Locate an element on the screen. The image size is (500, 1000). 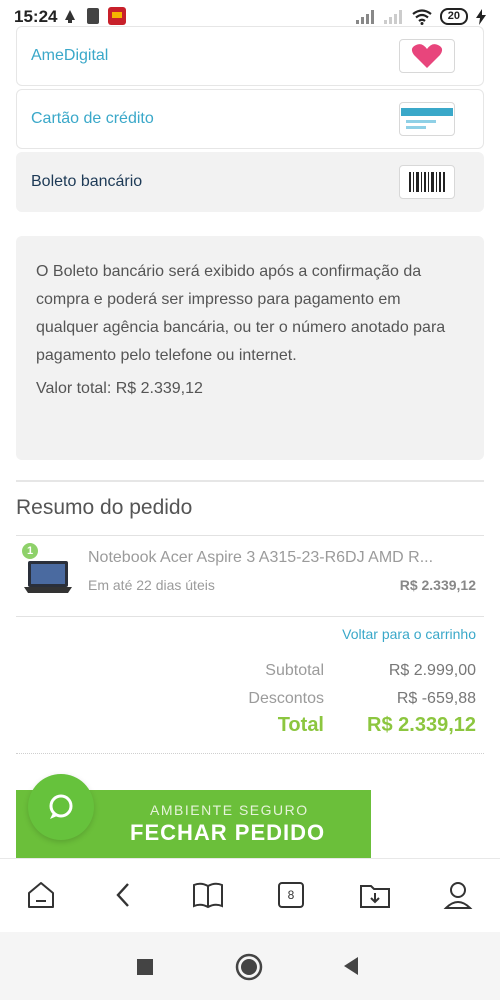
subtotal-label: Subtotal is located at coordinates (294, 670).